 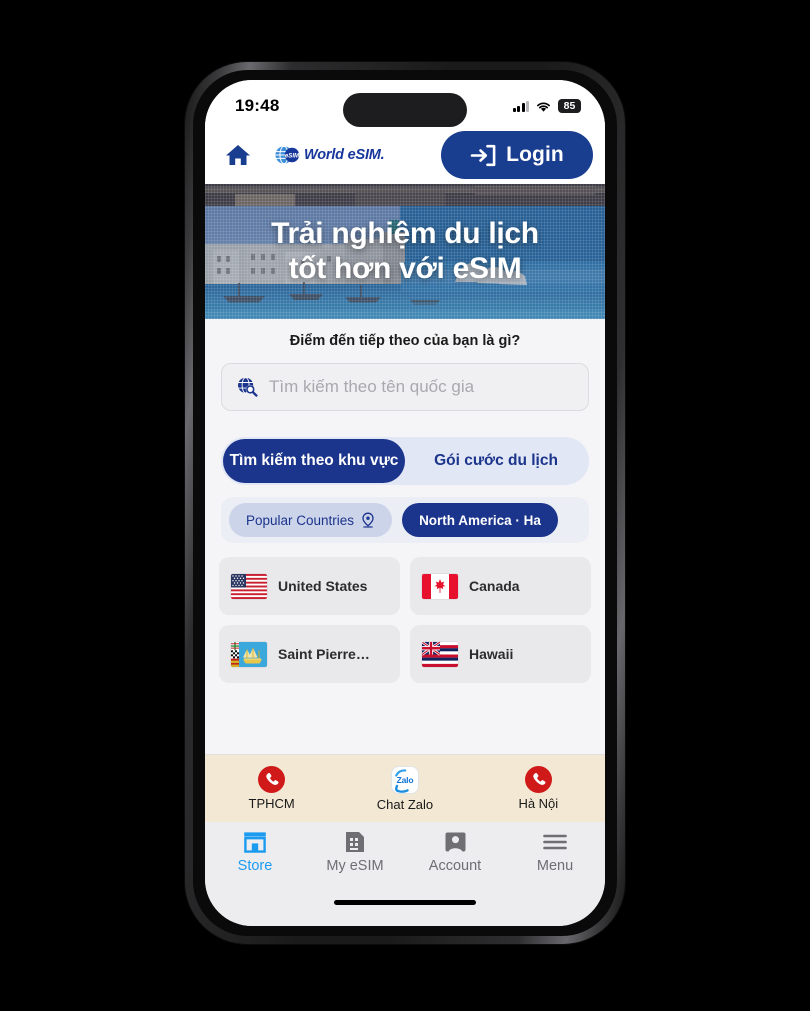 What do you see at coordinates (323, 586) in the screenshot?
I see `country-name: United States` at bounding box center [323, 586].